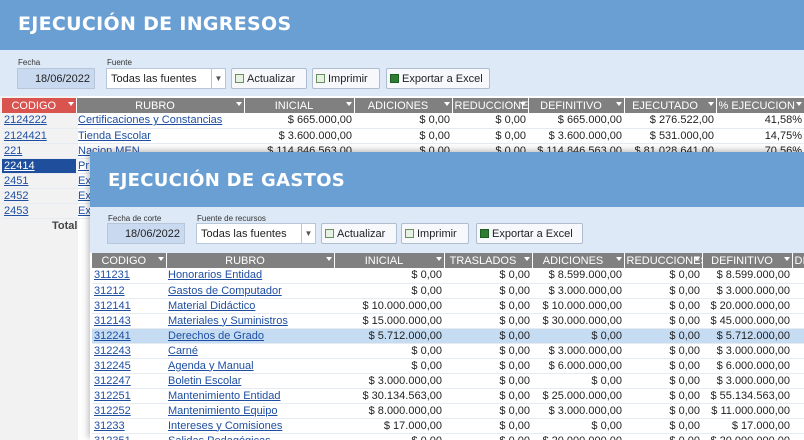 This screenshot has width=804, height=440. I want to click on ingresos-fuente-select: Todas las fuentes ▼, so click(166, 78).